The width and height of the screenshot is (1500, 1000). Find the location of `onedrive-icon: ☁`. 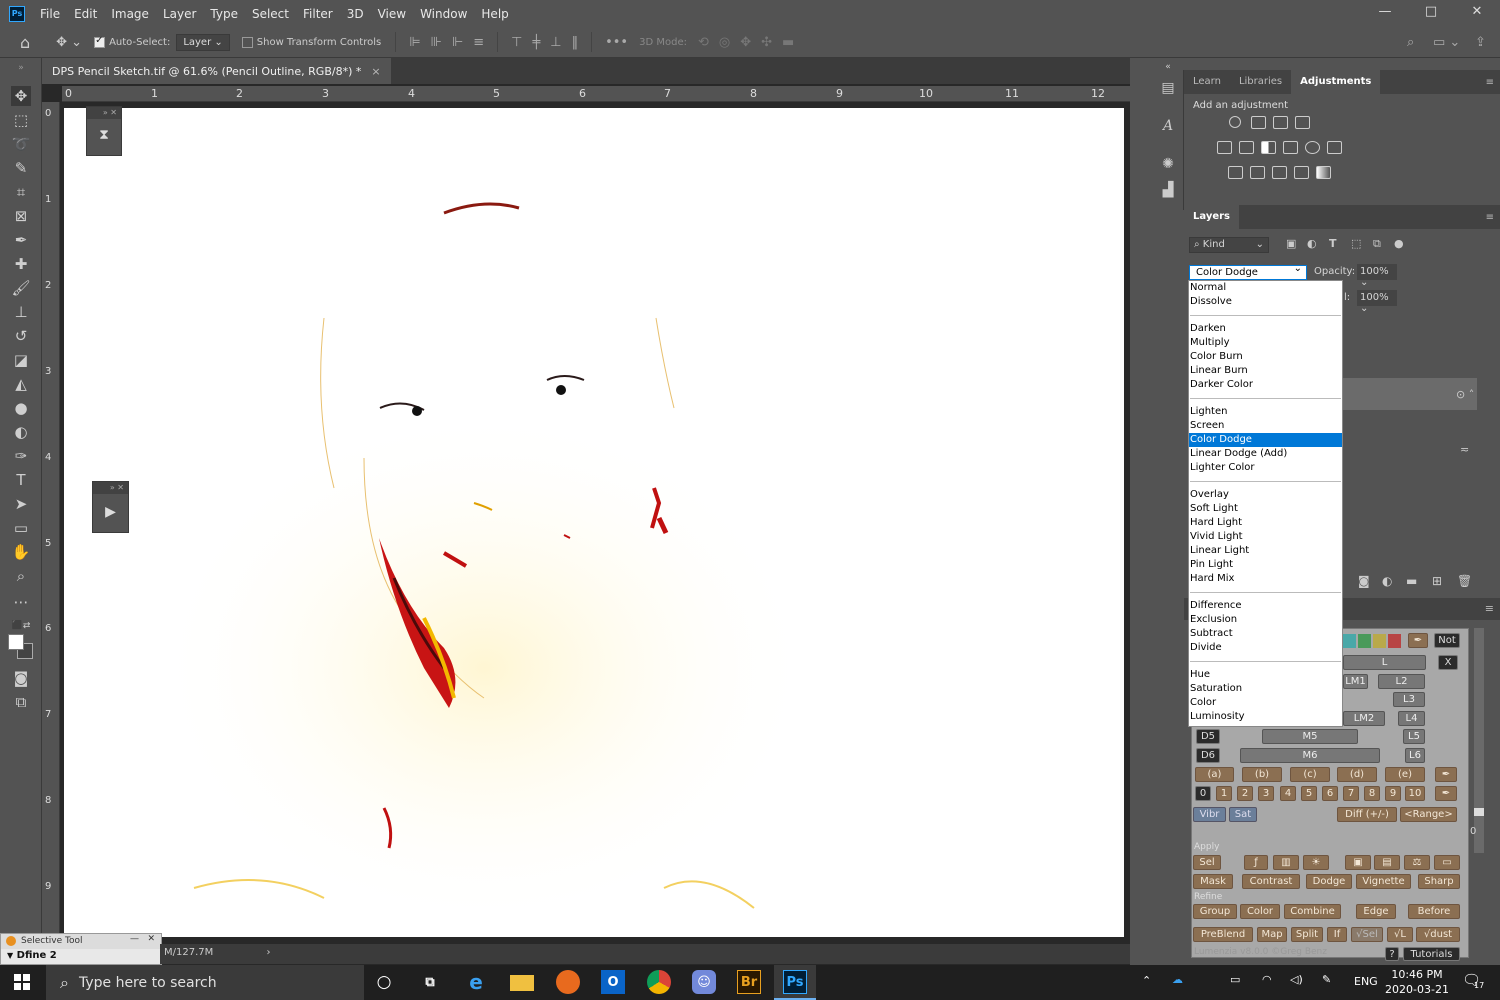

onedrive-icon: ☁ is located at coordinates (1177, 979).